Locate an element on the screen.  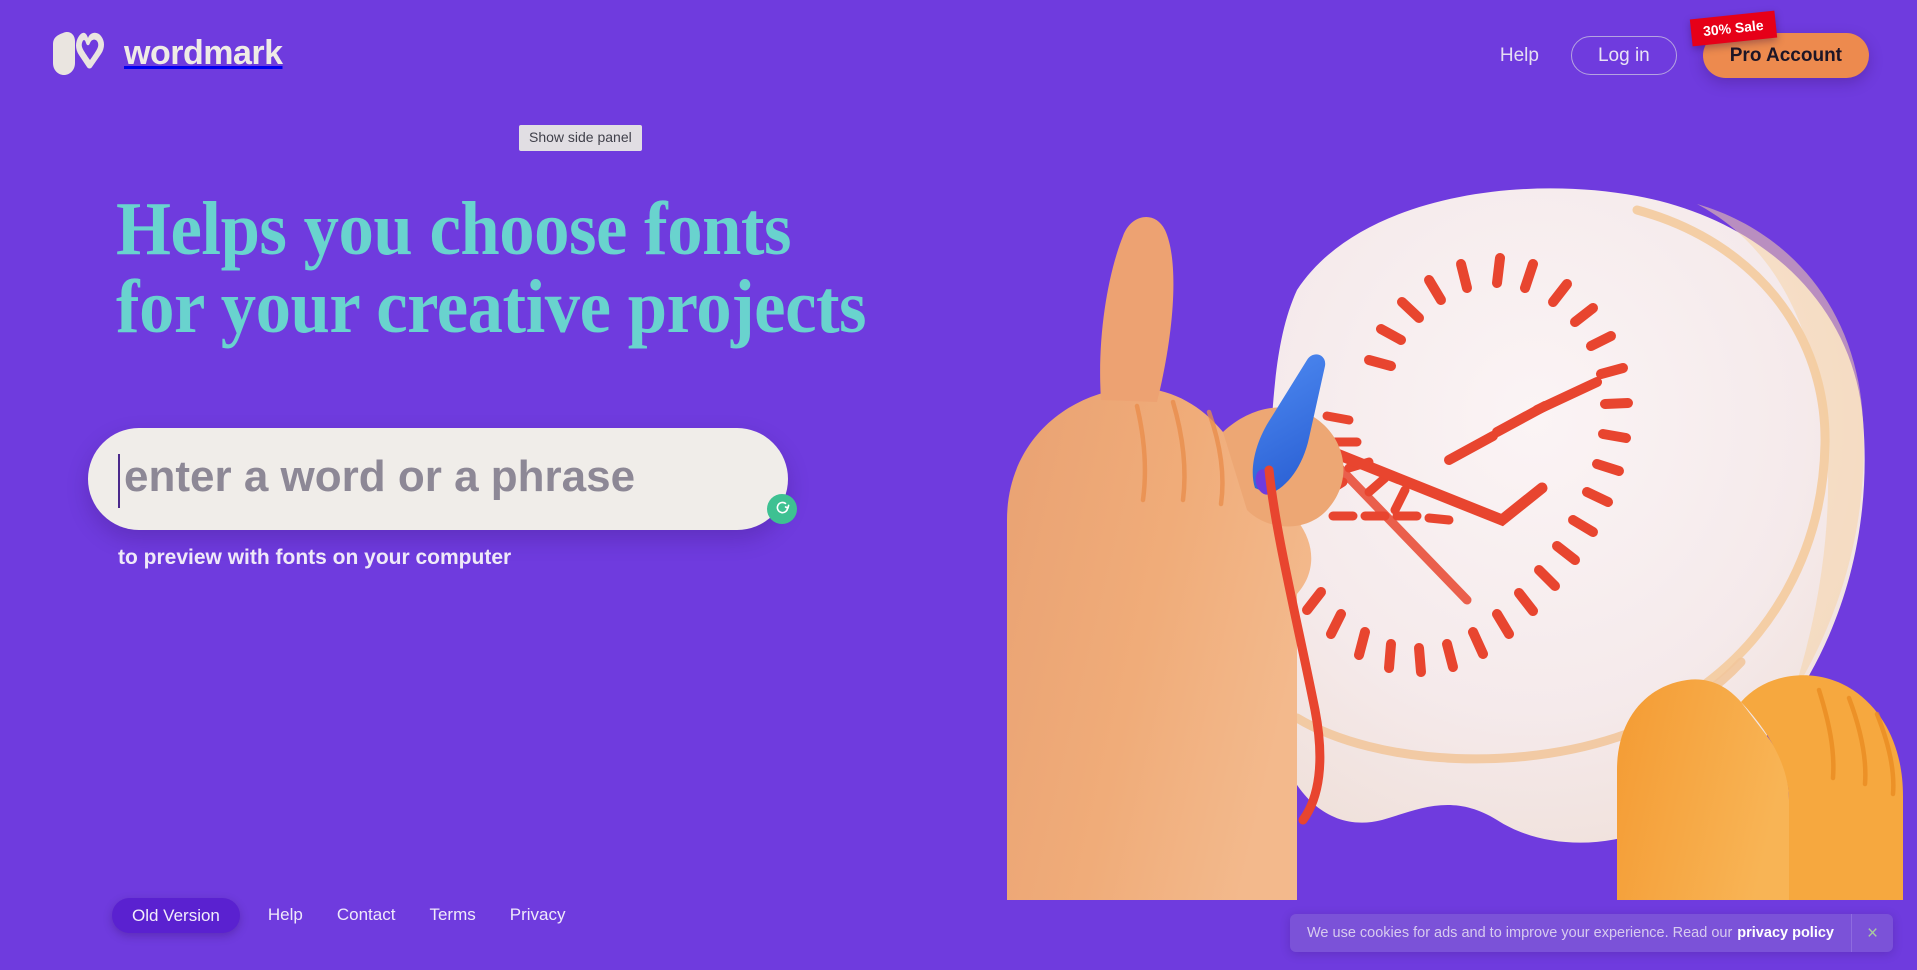
refresh-icon-button is located at coordinates (782, 509).